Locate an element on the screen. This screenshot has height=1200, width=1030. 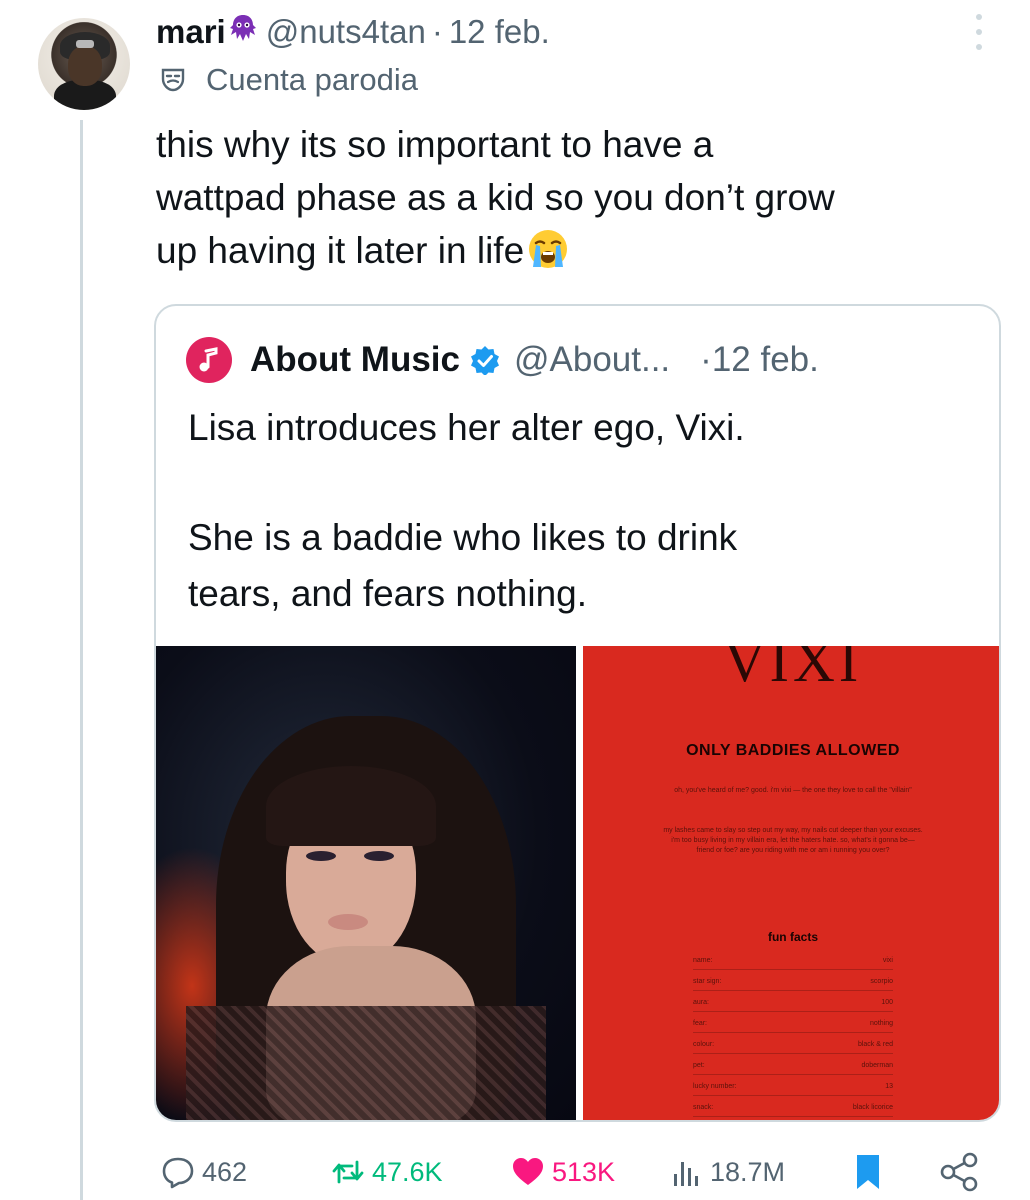
bookmark-icon is located at coordinates (868, 1172).